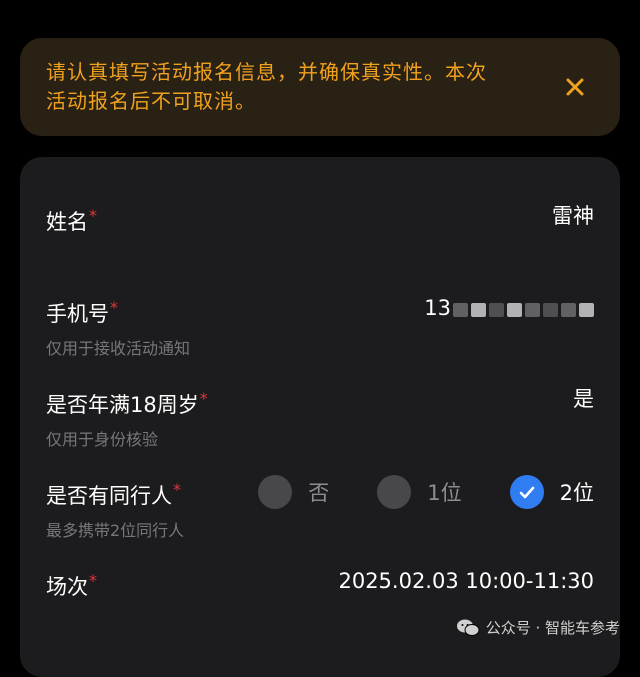 The width and height of the screenshot is (640, 677). I want to click on phone-redacted-mosaic, so click(523, 310).